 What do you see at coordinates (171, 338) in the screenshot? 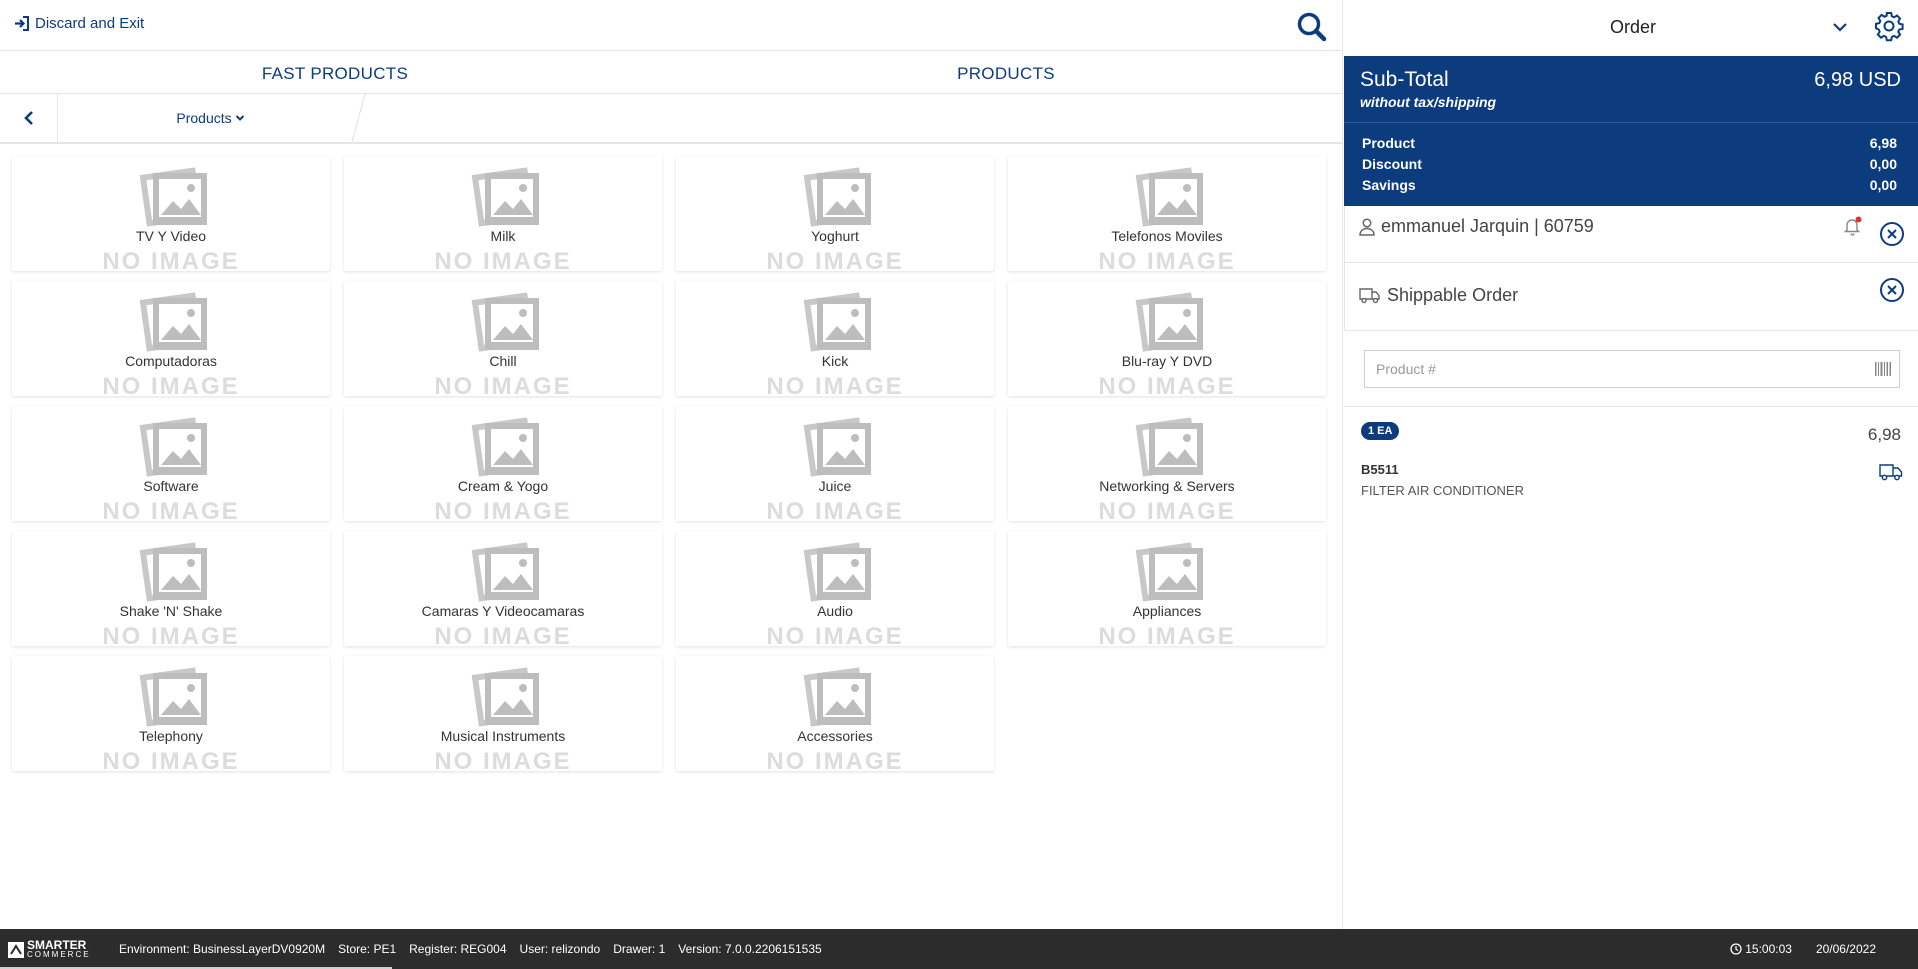
I see `category-tile: Computadoras NO IMAGE` at bounding box center [171, 338].